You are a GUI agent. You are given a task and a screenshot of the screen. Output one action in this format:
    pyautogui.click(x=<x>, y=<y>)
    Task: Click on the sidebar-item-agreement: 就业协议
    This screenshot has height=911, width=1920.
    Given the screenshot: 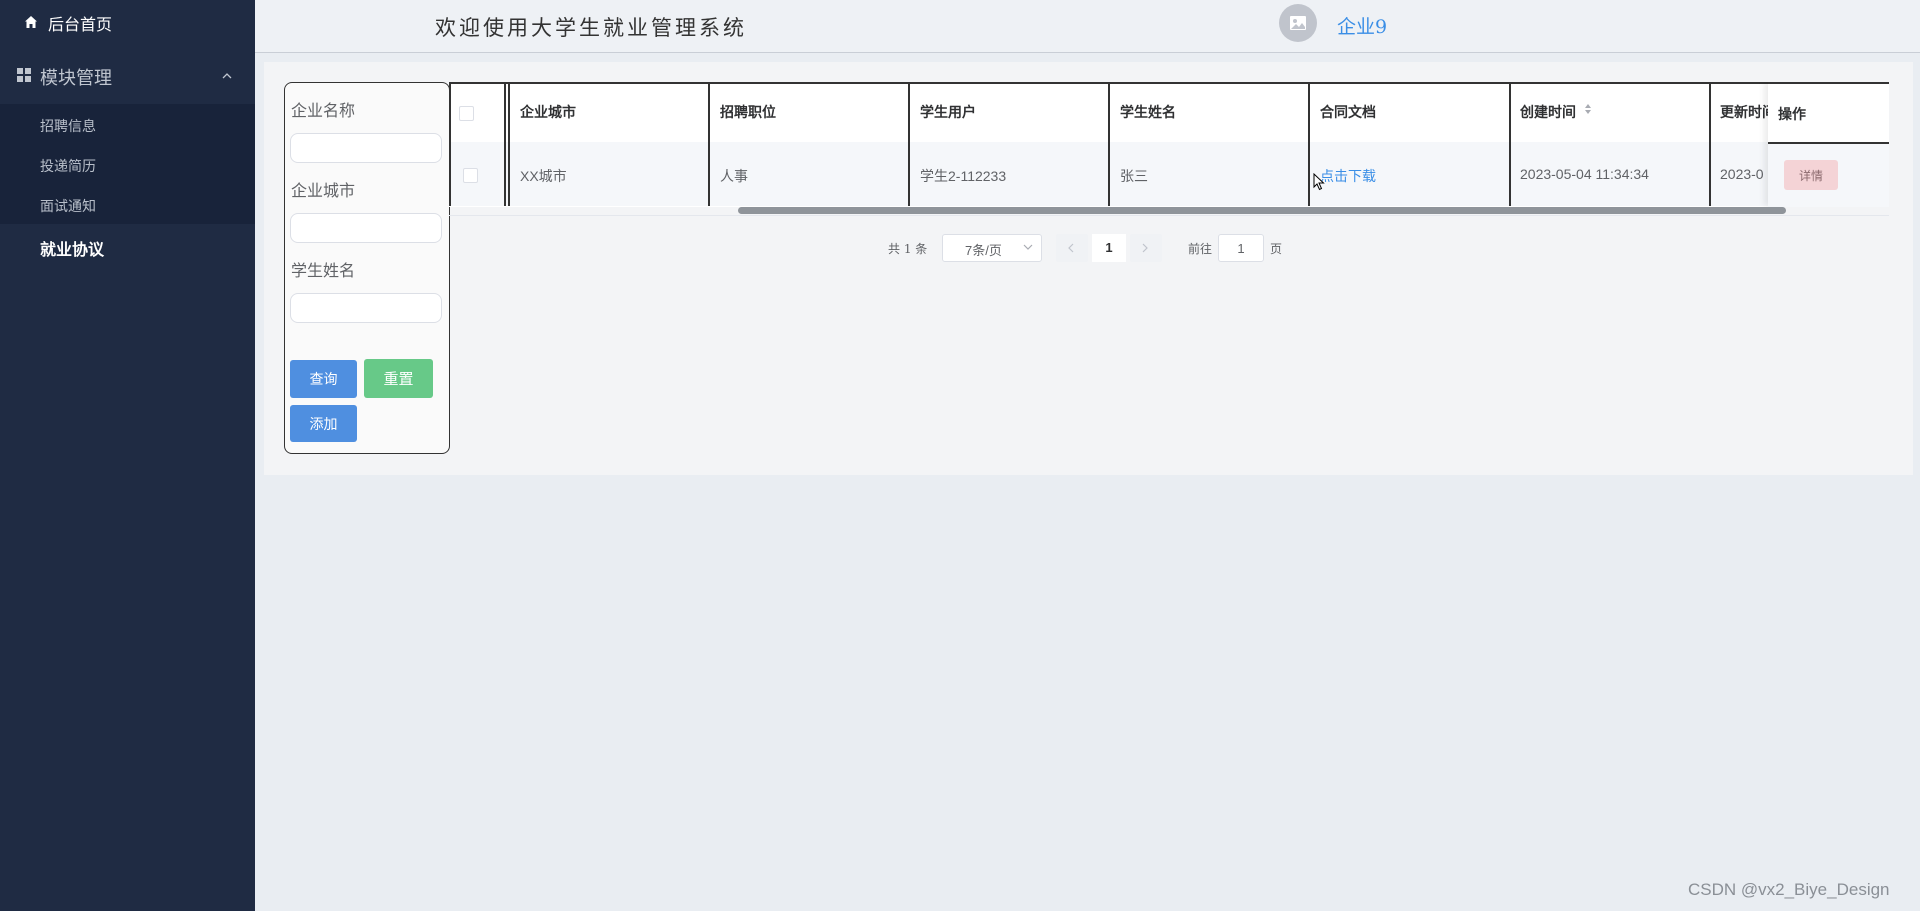 What is the action you would take?
    pyautogui.click(x=72, y=248)
    